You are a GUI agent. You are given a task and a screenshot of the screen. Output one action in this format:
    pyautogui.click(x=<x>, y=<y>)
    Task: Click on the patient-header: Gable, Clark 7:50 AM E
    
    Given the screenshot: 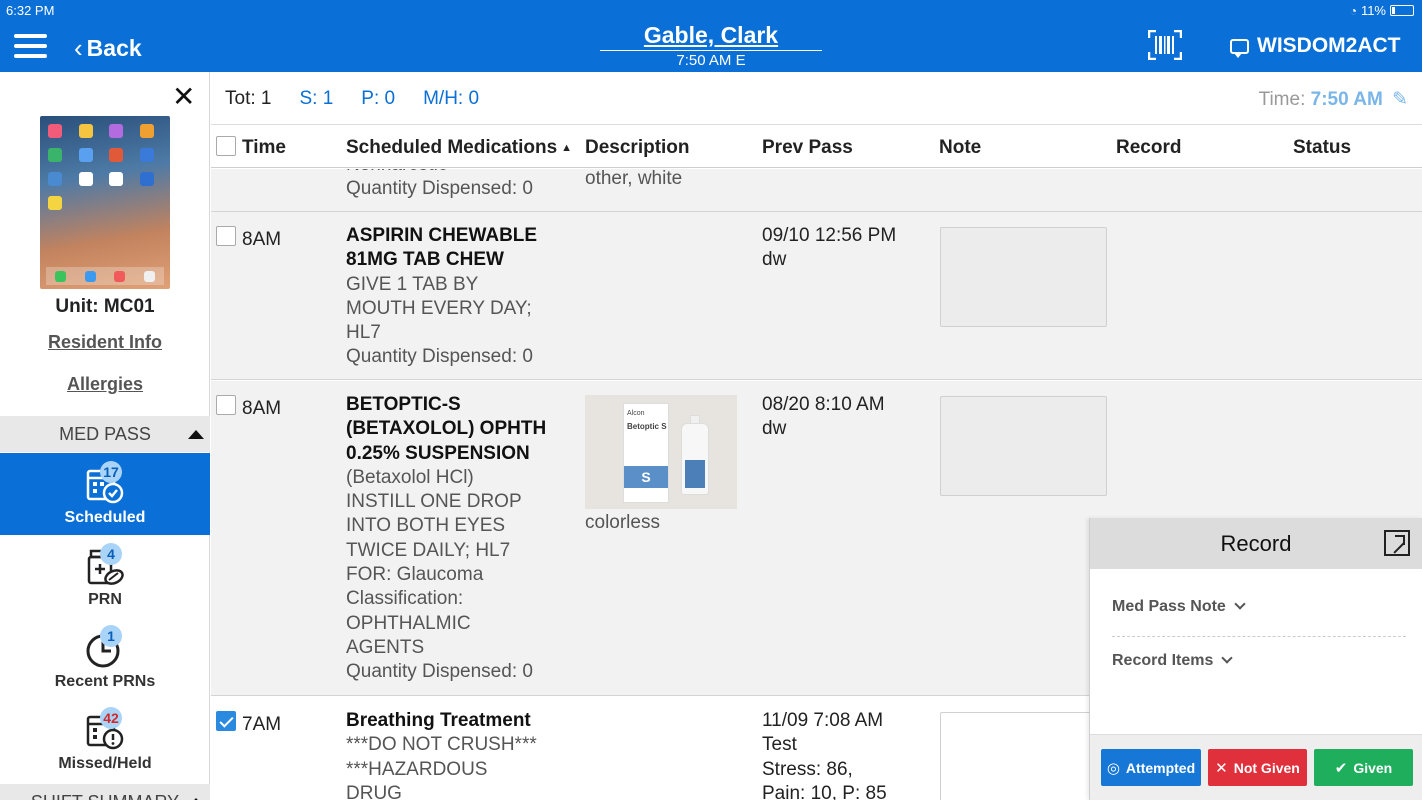 What is the action you would take?
    pyautogui.click(x=711, y=45)
    